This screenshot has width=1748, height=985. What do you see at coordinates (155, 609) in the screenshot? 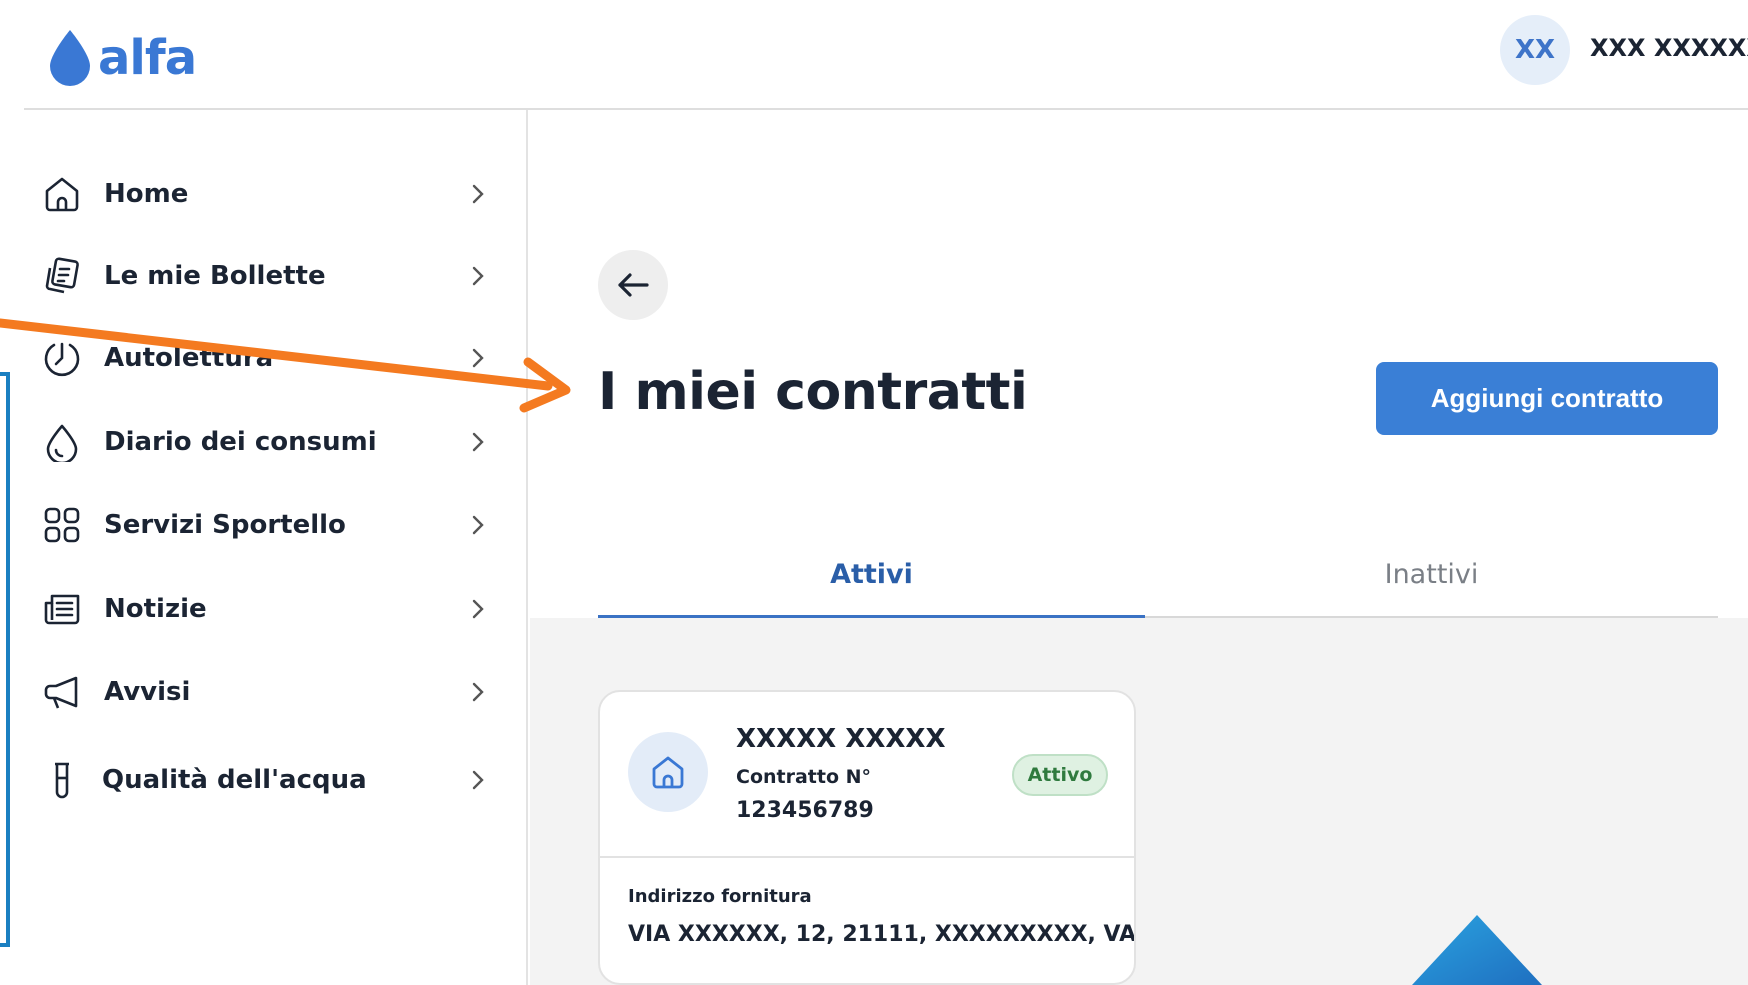
I see `sidebar-item-label: Notizie` at bounding box center [155, 609].